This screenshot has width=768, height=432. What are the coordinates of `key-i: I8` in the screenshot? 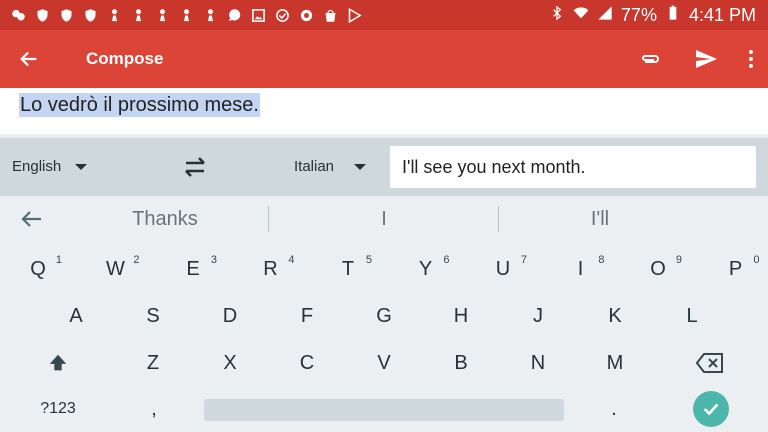 It's located at (581, 269).